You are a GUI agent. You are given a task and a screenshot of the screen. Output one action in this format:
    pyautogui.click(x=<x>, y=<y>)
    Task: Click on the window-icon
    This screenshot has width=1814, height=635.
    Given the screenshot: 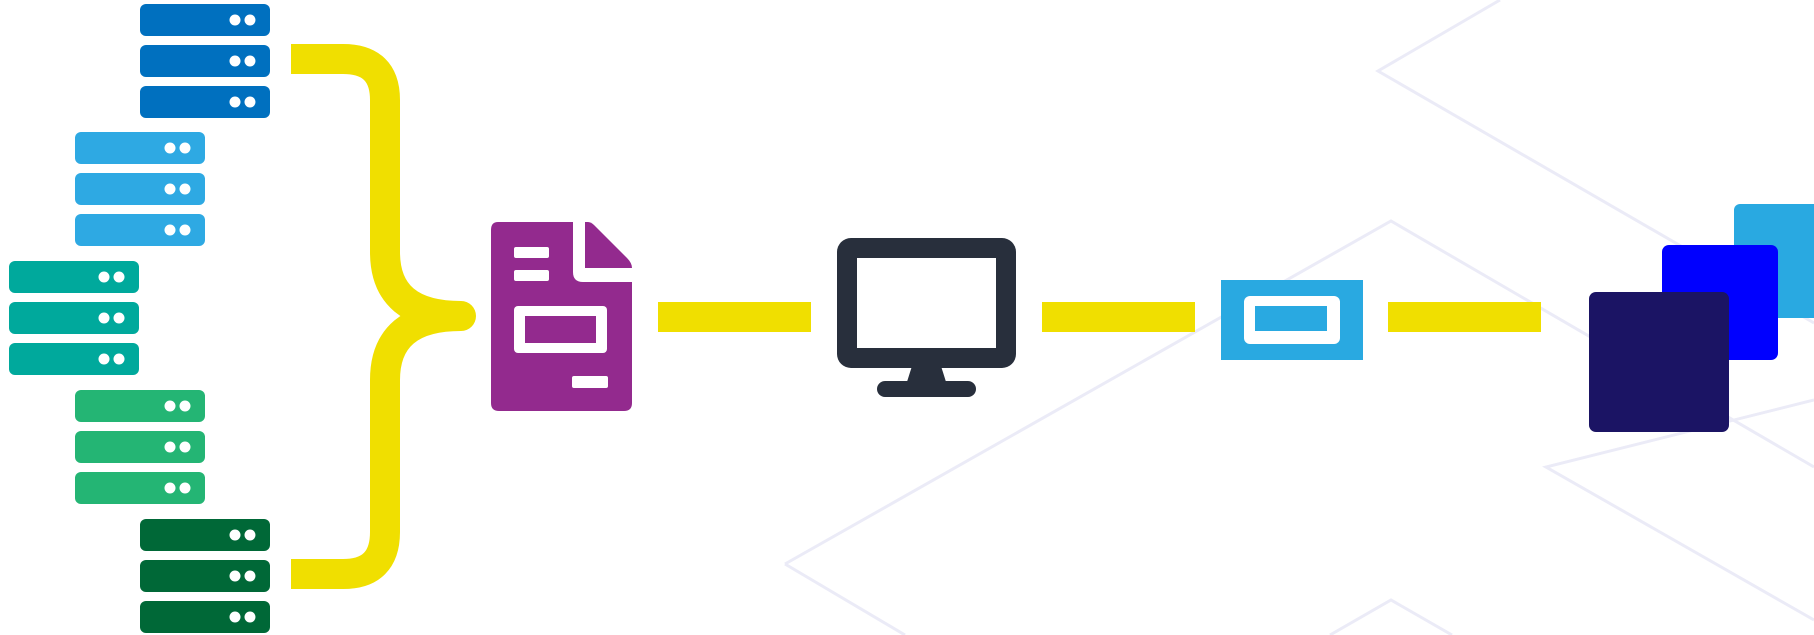 What is the action you would take?
    pyautogui.click(x=1292, y=320)
    